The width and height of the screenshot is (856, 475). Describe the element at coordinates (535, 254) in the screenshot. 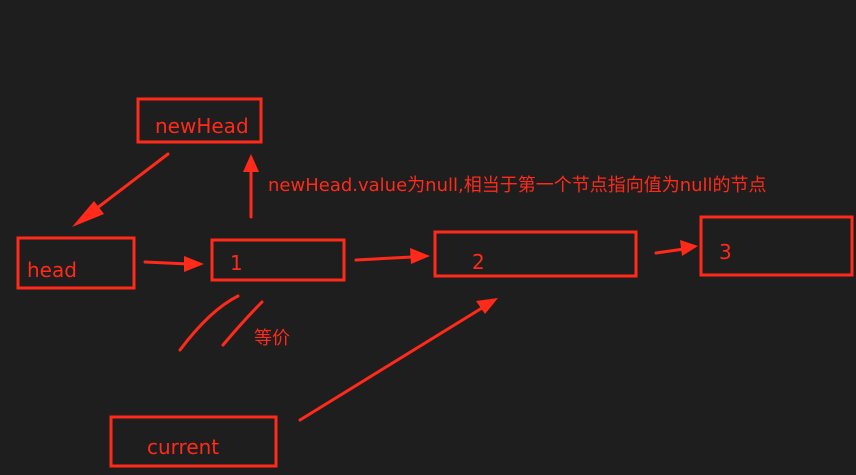

I see `node-2: 2` at that location.